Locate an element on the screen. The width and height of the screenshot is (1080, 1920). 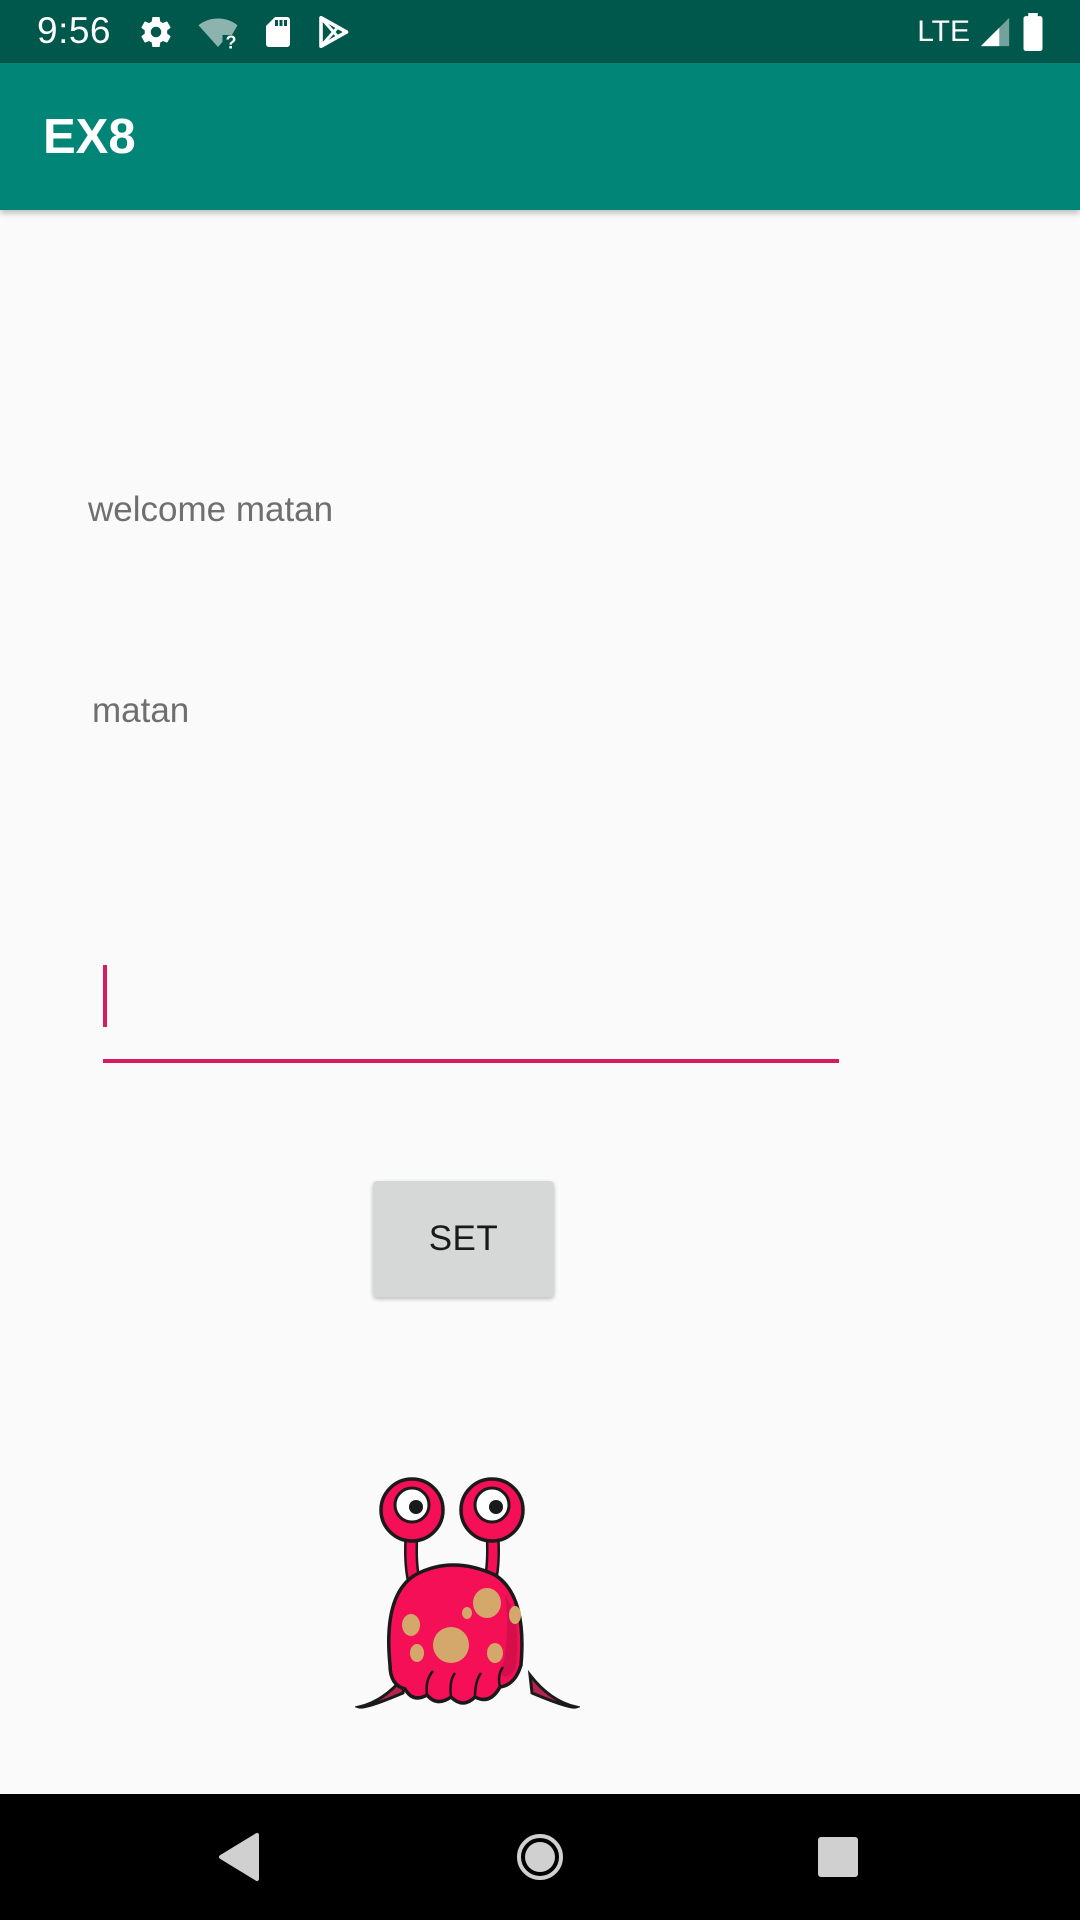
recents-icon is located at coordinates (838, 1857).